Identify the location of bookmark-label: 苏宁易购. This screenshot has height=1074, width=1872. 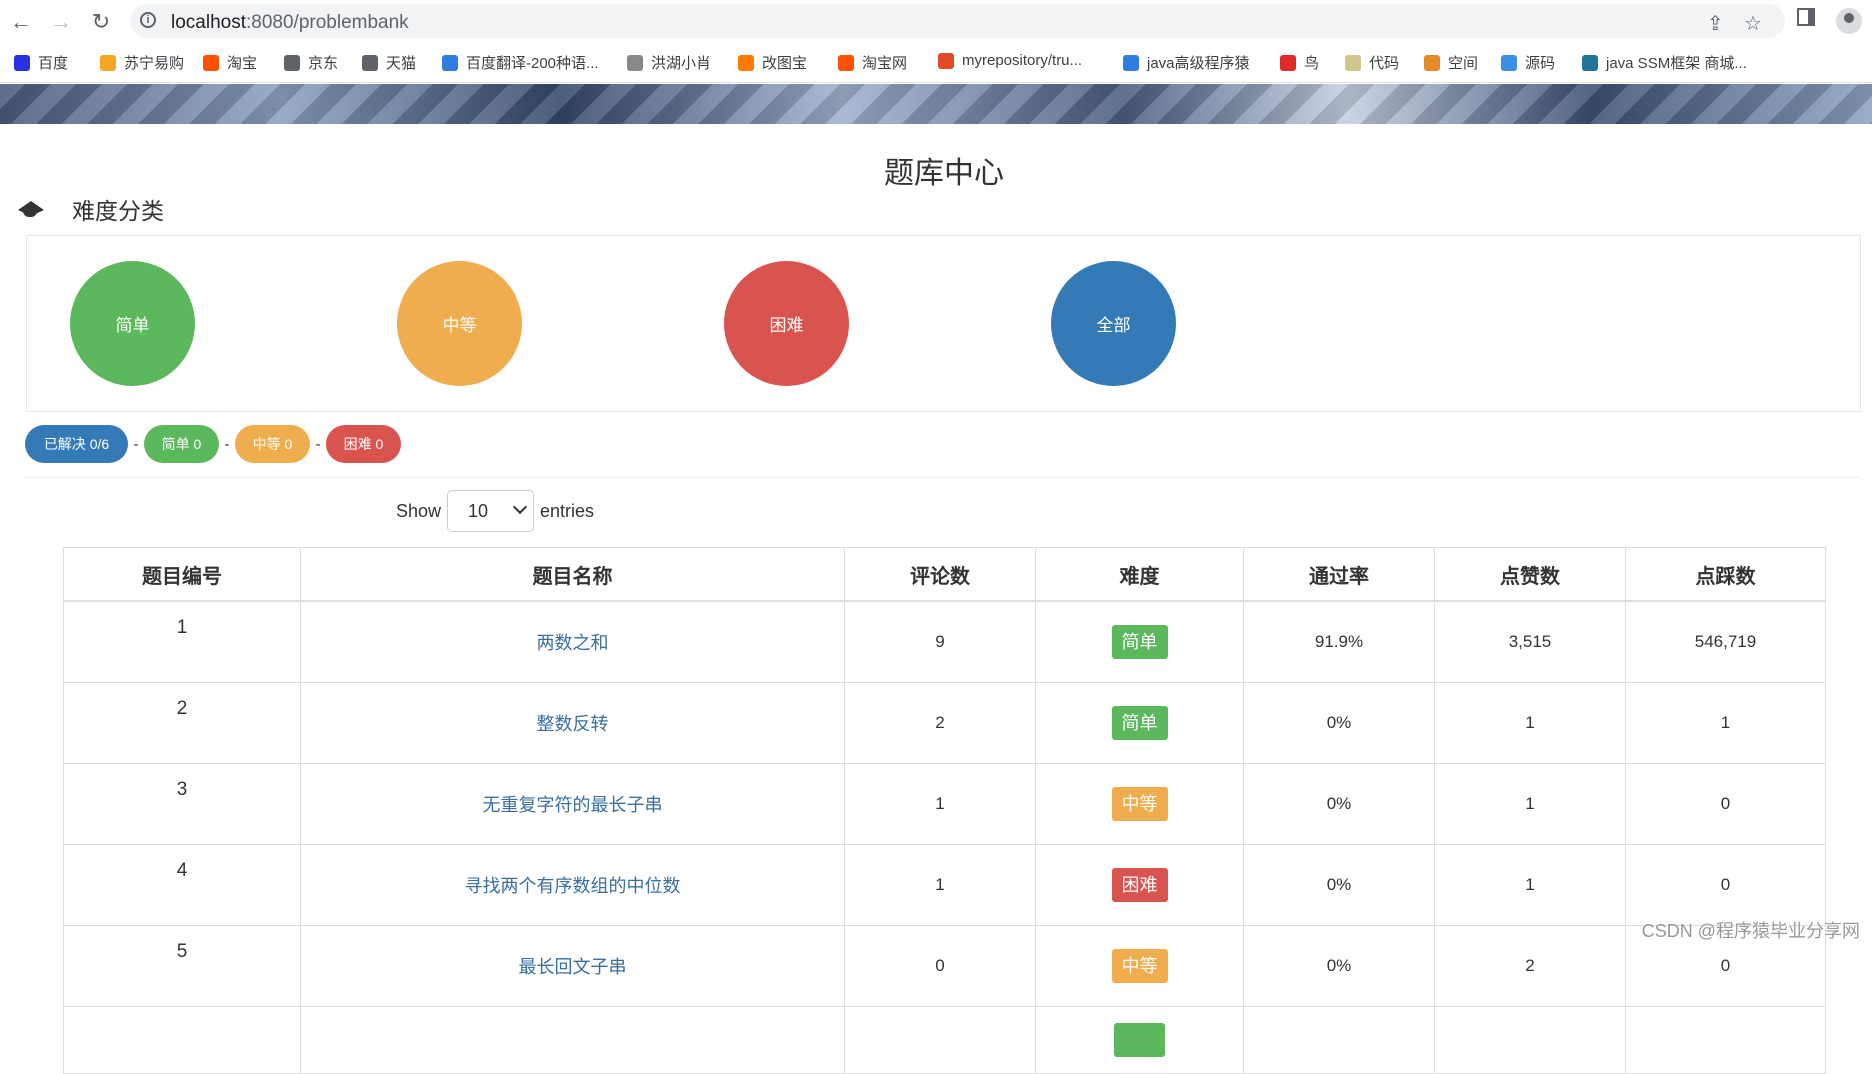
(154, 63).